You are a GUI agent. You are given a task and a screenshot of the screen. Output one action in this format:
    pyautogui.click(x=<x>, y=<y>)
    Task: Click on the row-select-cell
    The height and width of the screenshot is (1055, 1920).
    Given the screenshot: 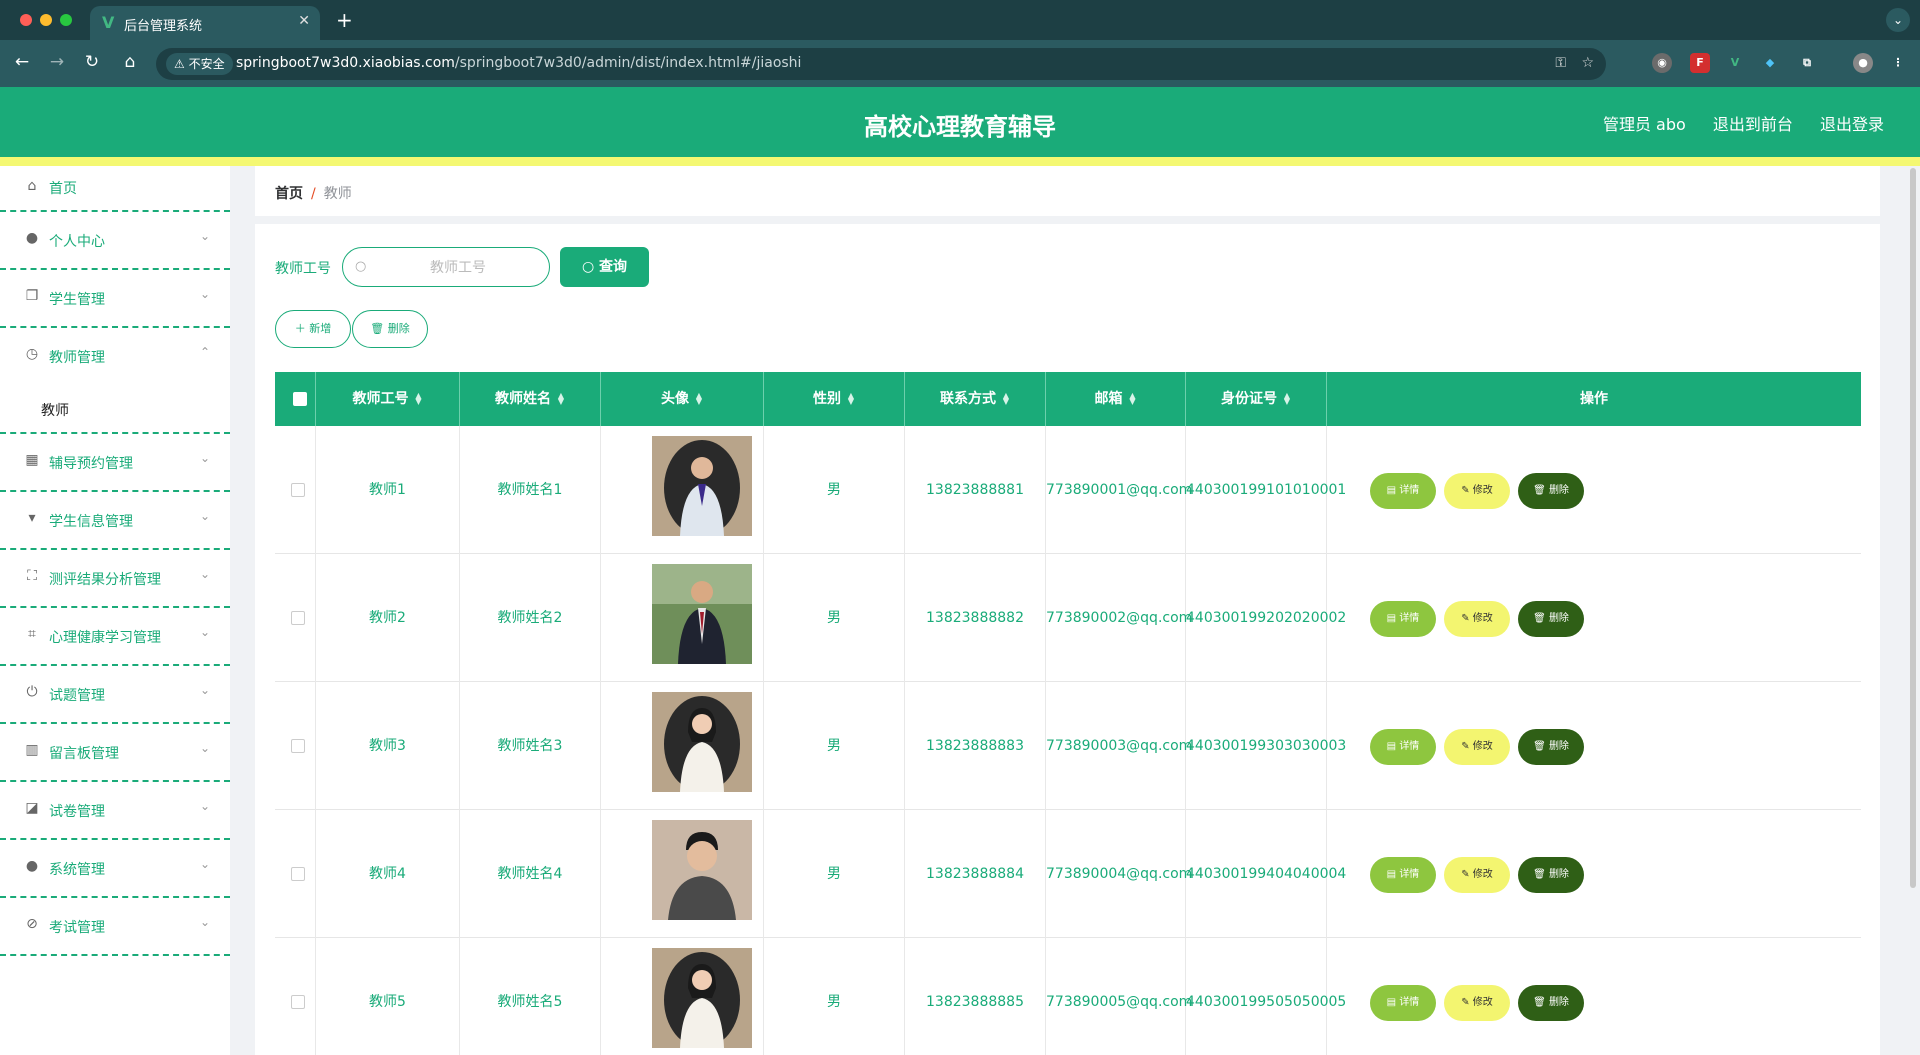 What is the action you would take?
    pyautogui.click(x=295, y=874)
    